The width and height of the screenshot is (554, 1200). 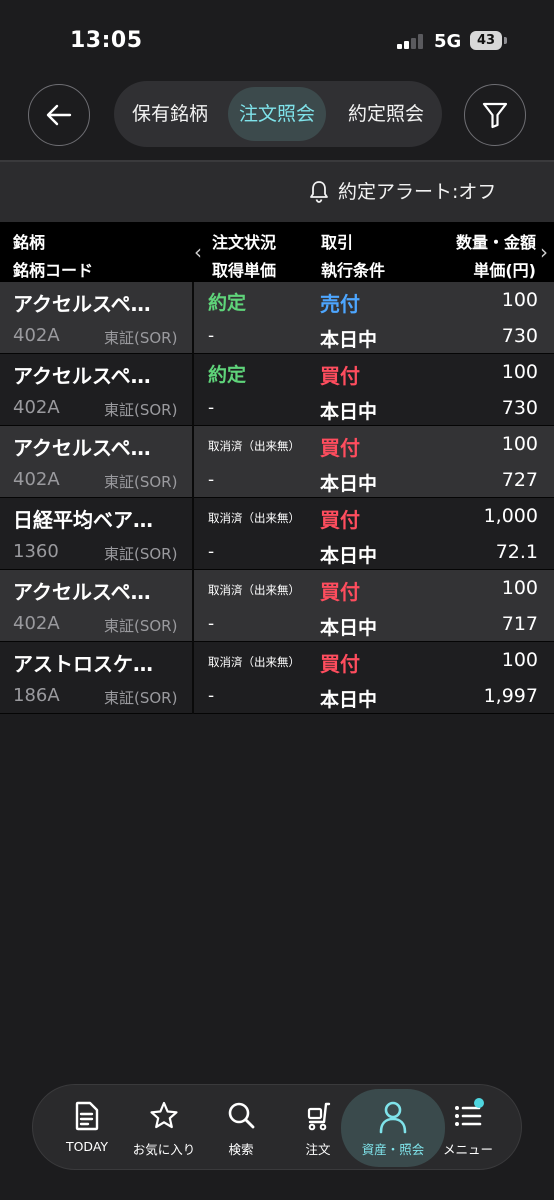 What do you see at coordinates (544, 252) in the screenshot?
I see `chevron-right-icon: ›` at bounding box center [544, 252].